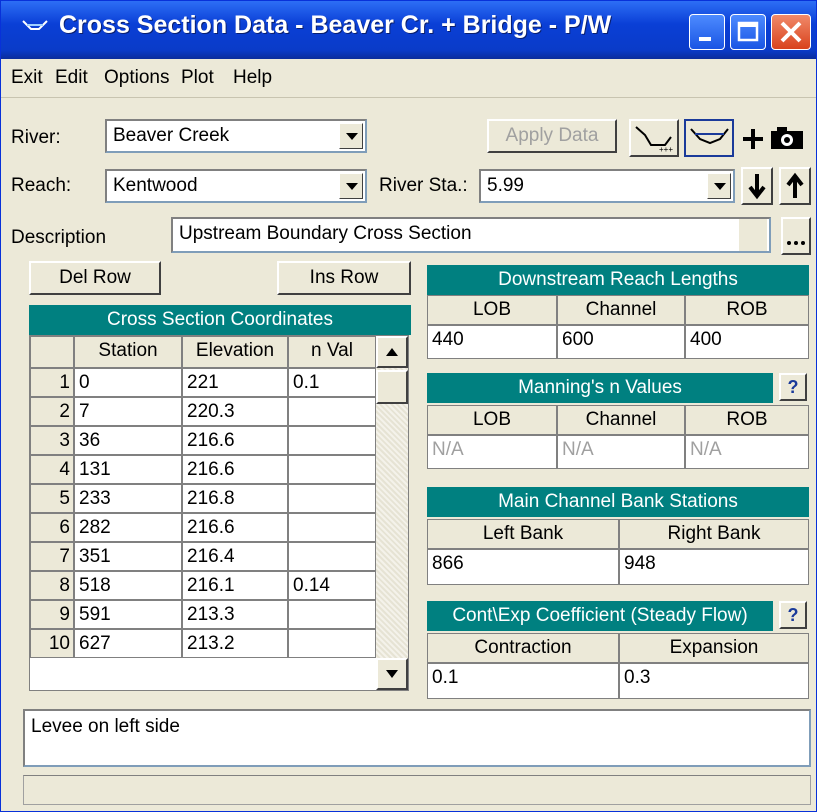 The height and width of the screenshot is (812, 817). Describe the element at coordinates (128, 382) in the screenshot. I see `station-cell: 0` at that location.